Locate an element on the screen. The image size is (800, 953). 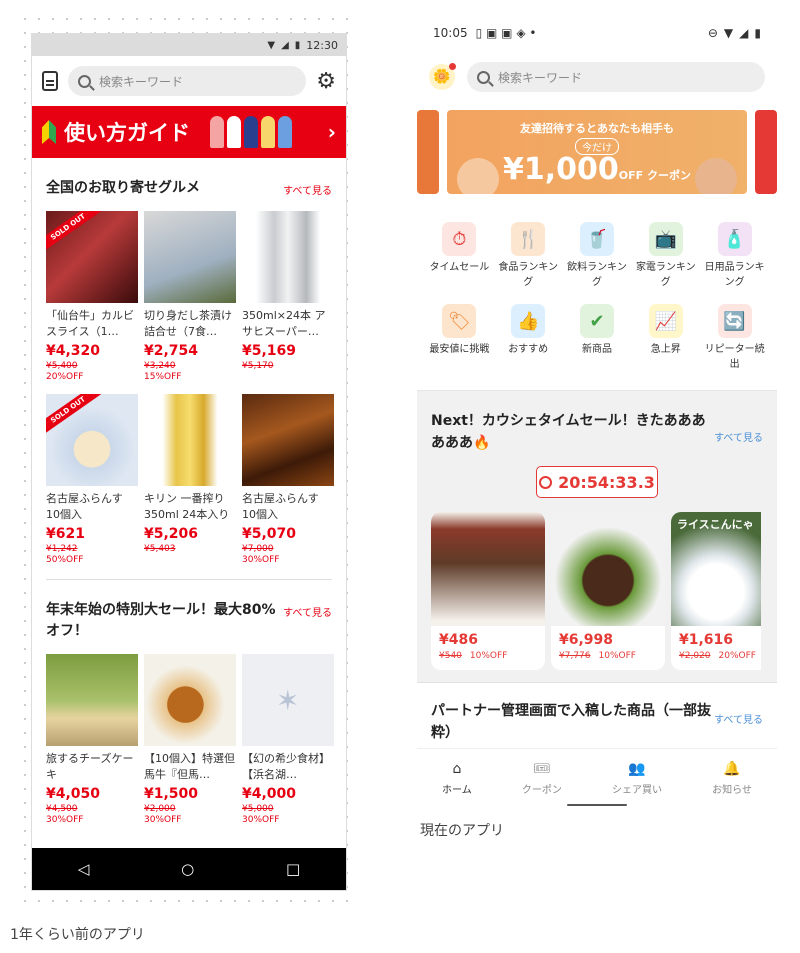
product-name: 名古屋ふらんす 10個入 is located at coordinates (84, 506).